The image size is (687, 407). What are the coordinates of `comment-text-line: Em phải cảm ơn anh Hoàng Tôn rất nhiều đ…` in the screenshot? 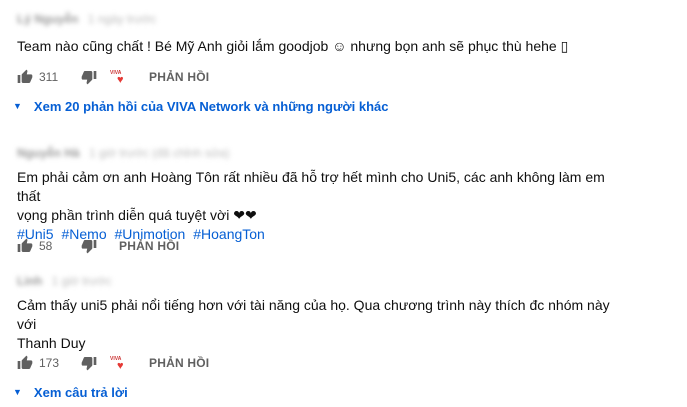 It's located at (311, 186).